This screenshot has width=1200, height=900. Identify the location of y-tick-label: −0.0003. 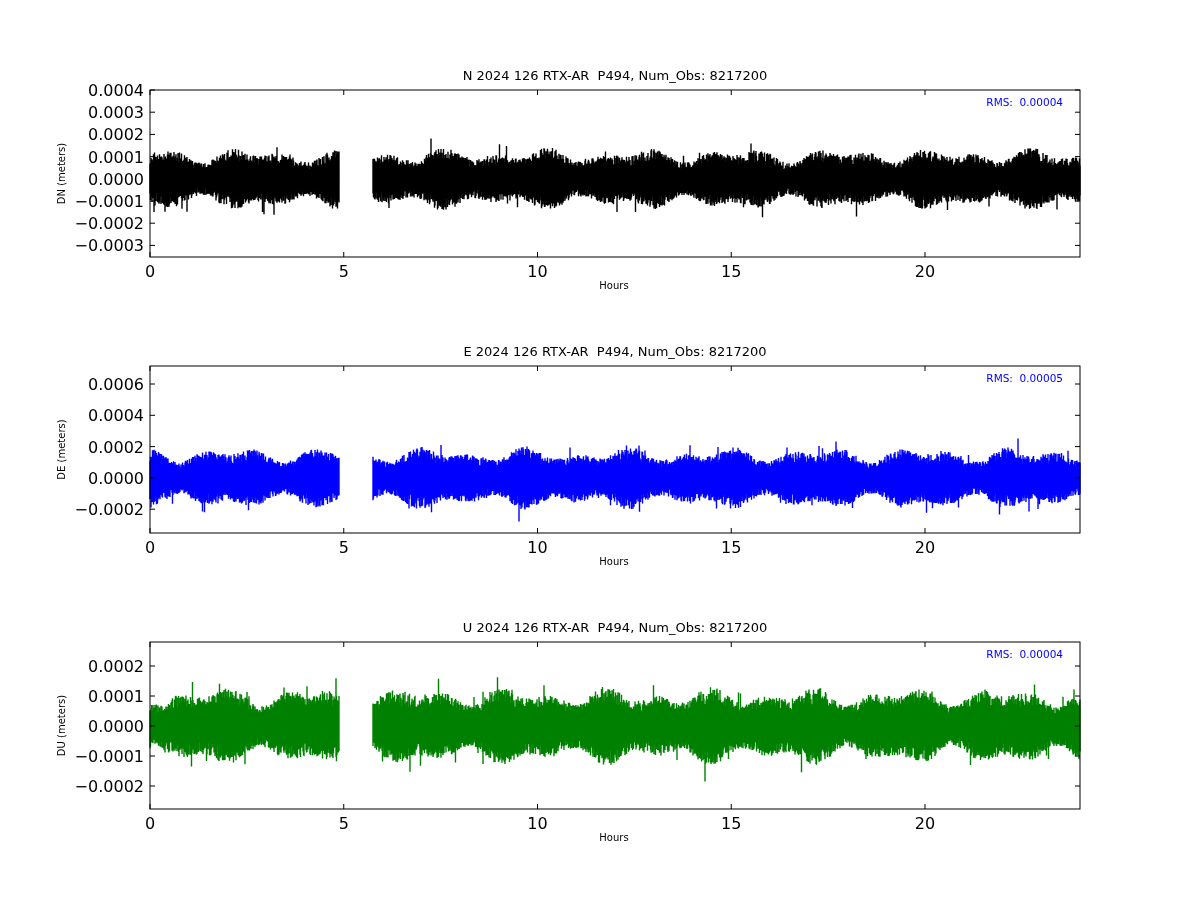
(109, 246).